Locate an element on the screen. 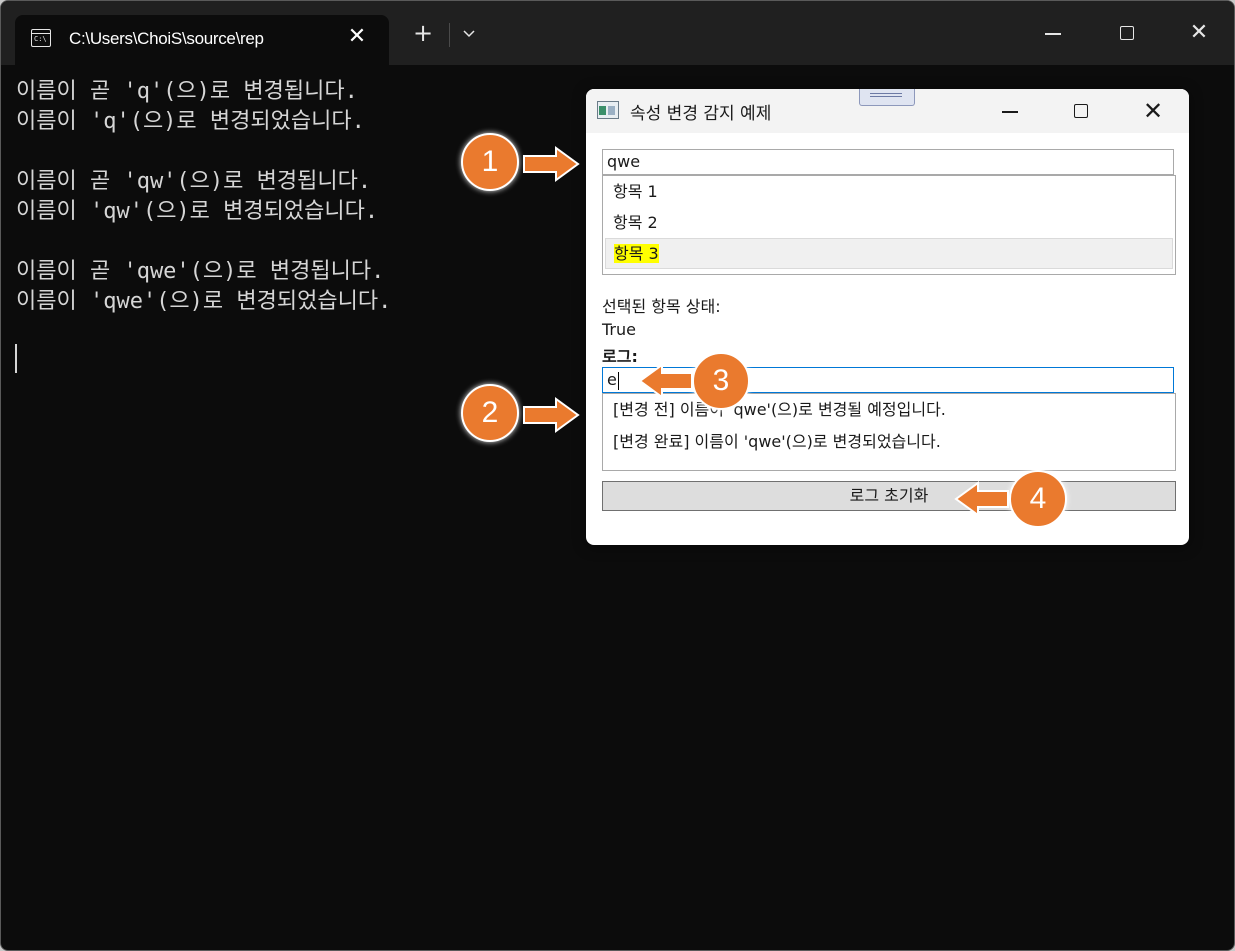 This screenshot has height=951, width=1235. console-line: 이름이 'q'(으)로 변경되었습니다. is located at coordinates (190, 121).